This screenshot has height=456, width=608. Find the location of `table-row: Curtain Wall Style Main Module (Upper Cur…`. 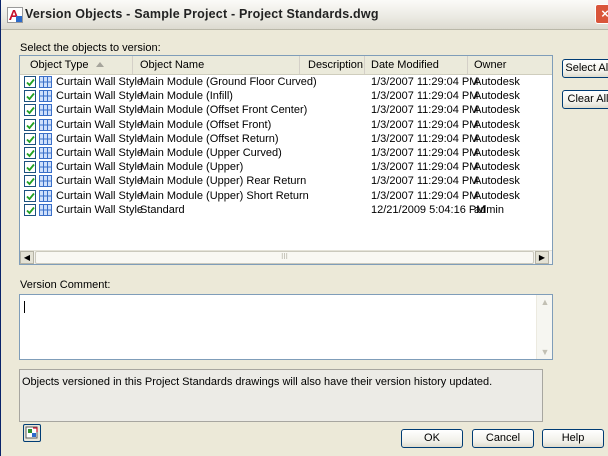

table-row: Curtain Wall Style Main Module (Upper Cur… is located at coordinates (286, 153).